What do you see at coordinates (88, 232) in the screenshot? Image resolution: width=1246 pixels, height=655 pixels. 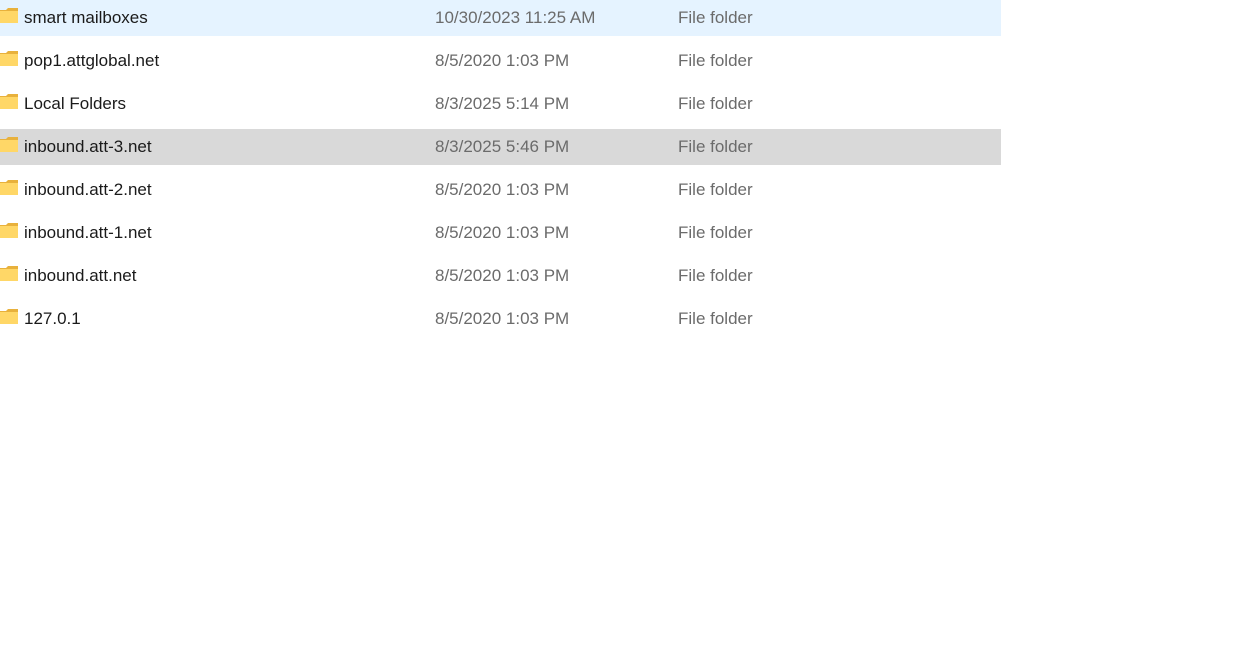 I see `file-name: inbound.att-1.net` at bounding box center [88, 232].